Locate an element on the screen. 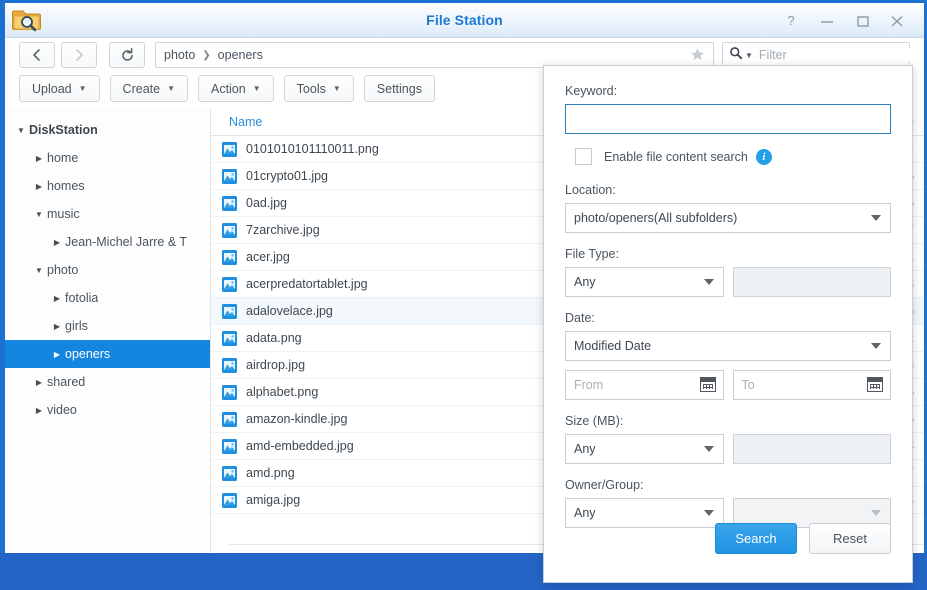 This screenshot has width=927, height=590. back-button is located at coordinates (37, 55).